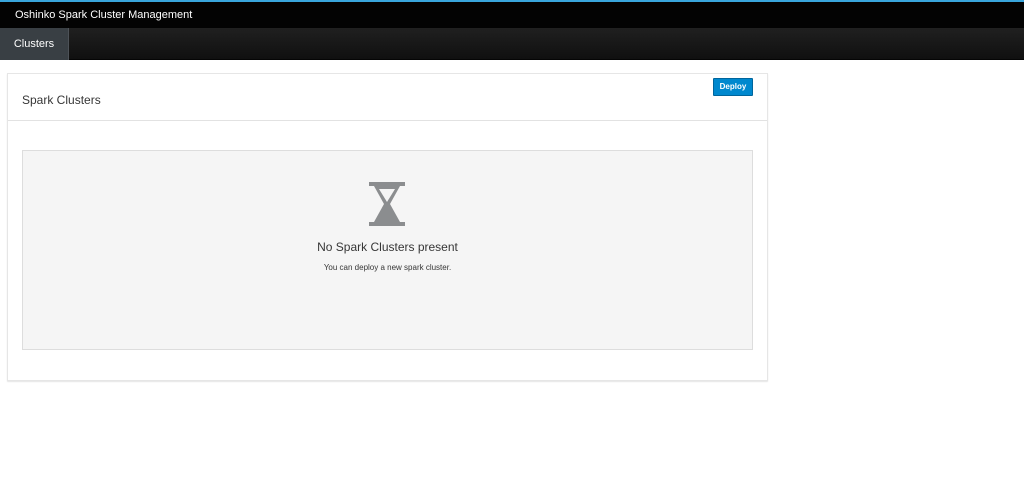  I want to click on app-title: Oshinko Spark Cluster Management, so click(104, 15).